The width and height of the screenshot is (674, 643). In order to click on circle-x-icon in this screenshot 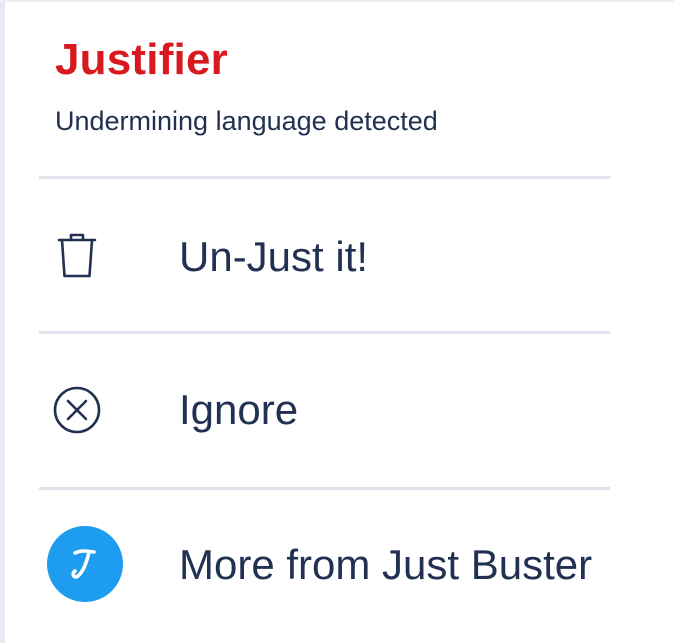, I will do `click(77, 410)`.